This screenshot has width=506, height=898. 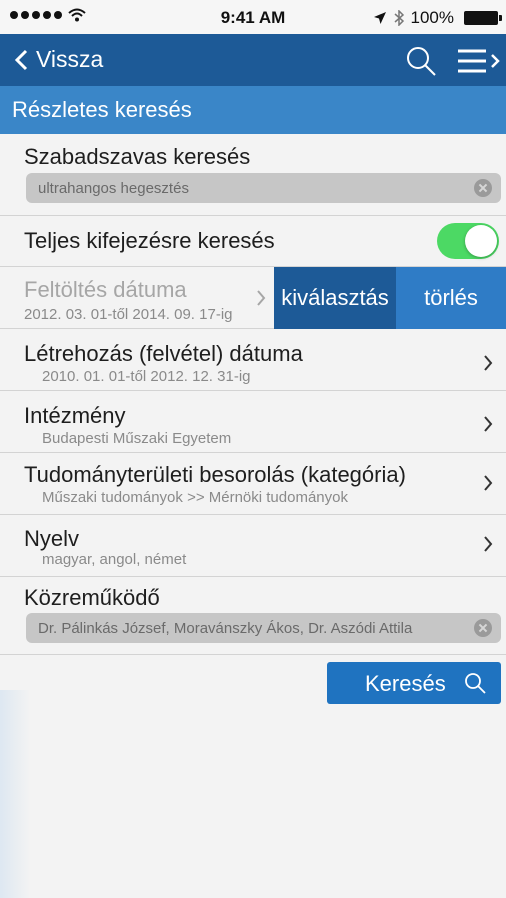 What do you see at coordinates (253, 422) in the screenshot?
I see `institution-row: Intézmény Budapesti Műszaki Egyetem` at bounding box center [253, 422].